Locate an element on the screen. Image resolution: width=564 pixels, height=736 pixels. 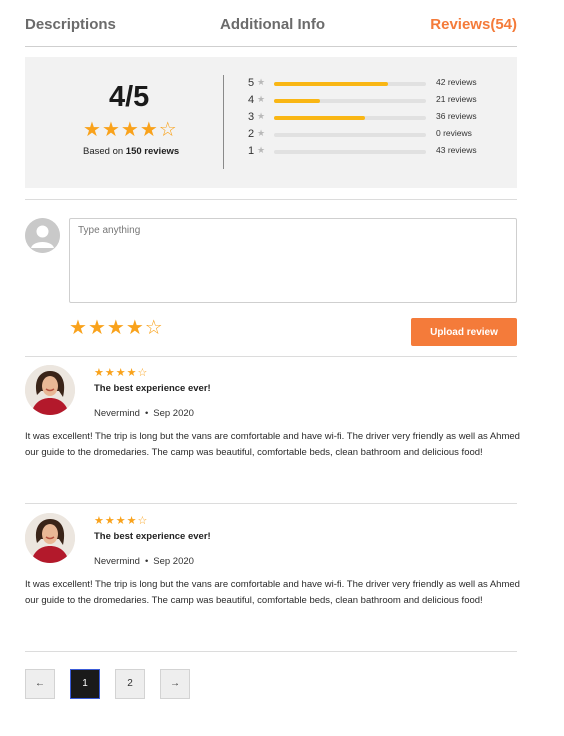
tab-bar: Descriptions Additional Info Reviews(54) is located at coordinates (271, 30).